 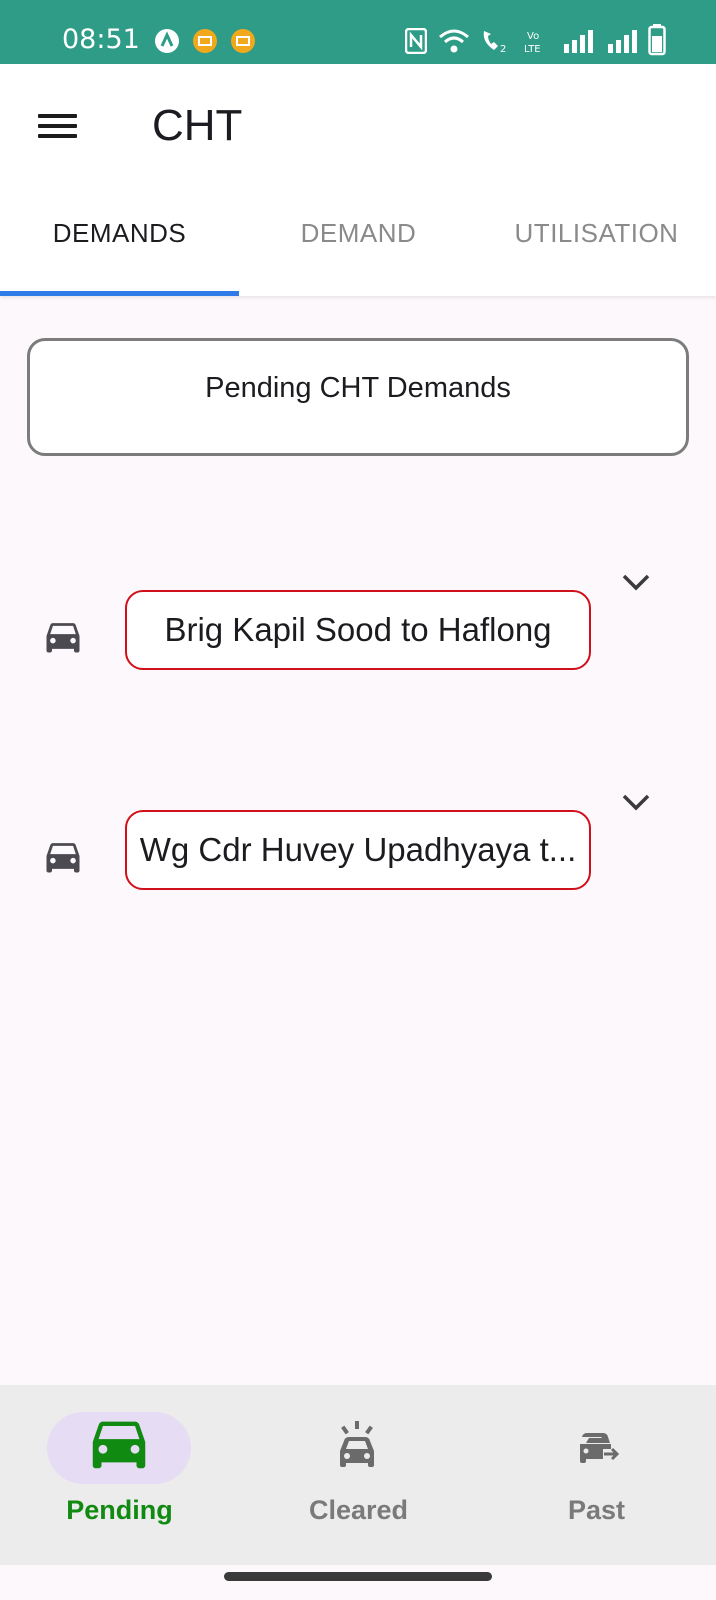 I want to click on nav-past: Past, so click(x=596, y=1475).